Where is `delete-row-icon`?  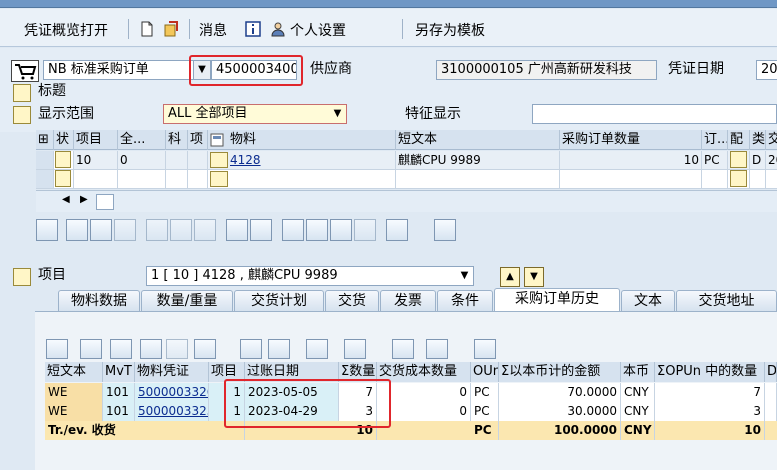 delete-row-icon is located at coordinates (157, 230).